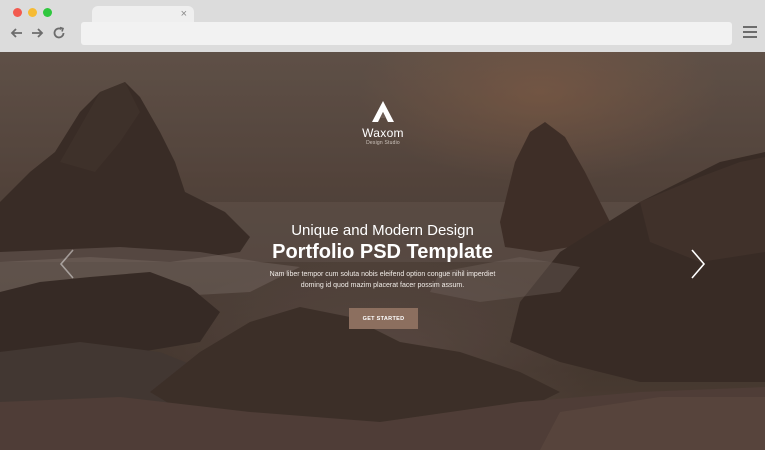 The image size is (765, 450). What do you see at coordinates (383, 143) in the screenshot?
I see `logo-tagline: Design Studio` at bounding box center [383, 143].